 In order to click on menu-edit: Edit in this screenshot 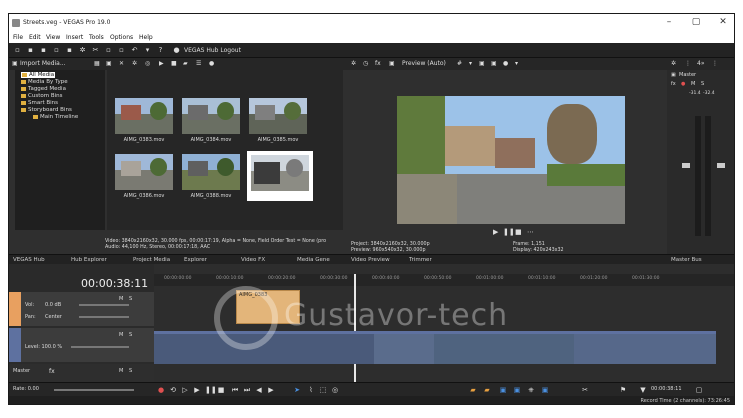, I will do `click(35, 37)`.